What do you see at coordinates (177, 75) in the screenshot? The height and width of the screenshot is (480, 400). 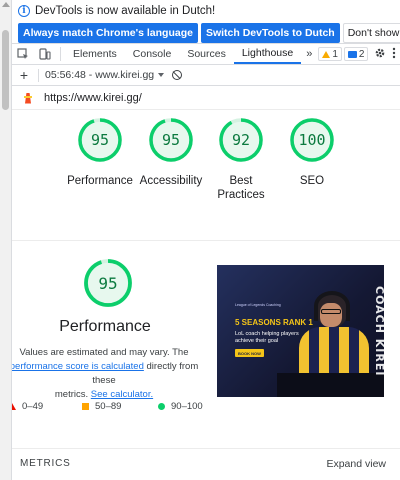 I see `clear-reports-icon` at bounding box center [177, 75].